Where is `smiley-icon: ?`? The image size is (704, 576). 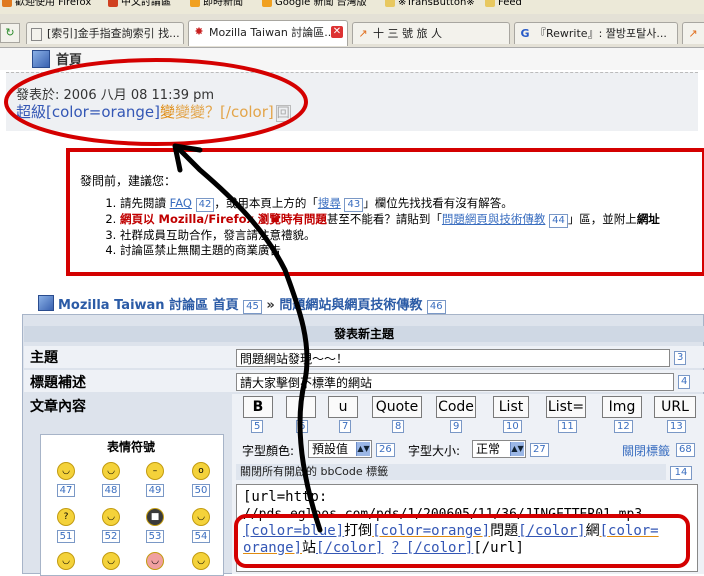 smiley-icon: ? is located at coordinates (66, 517).